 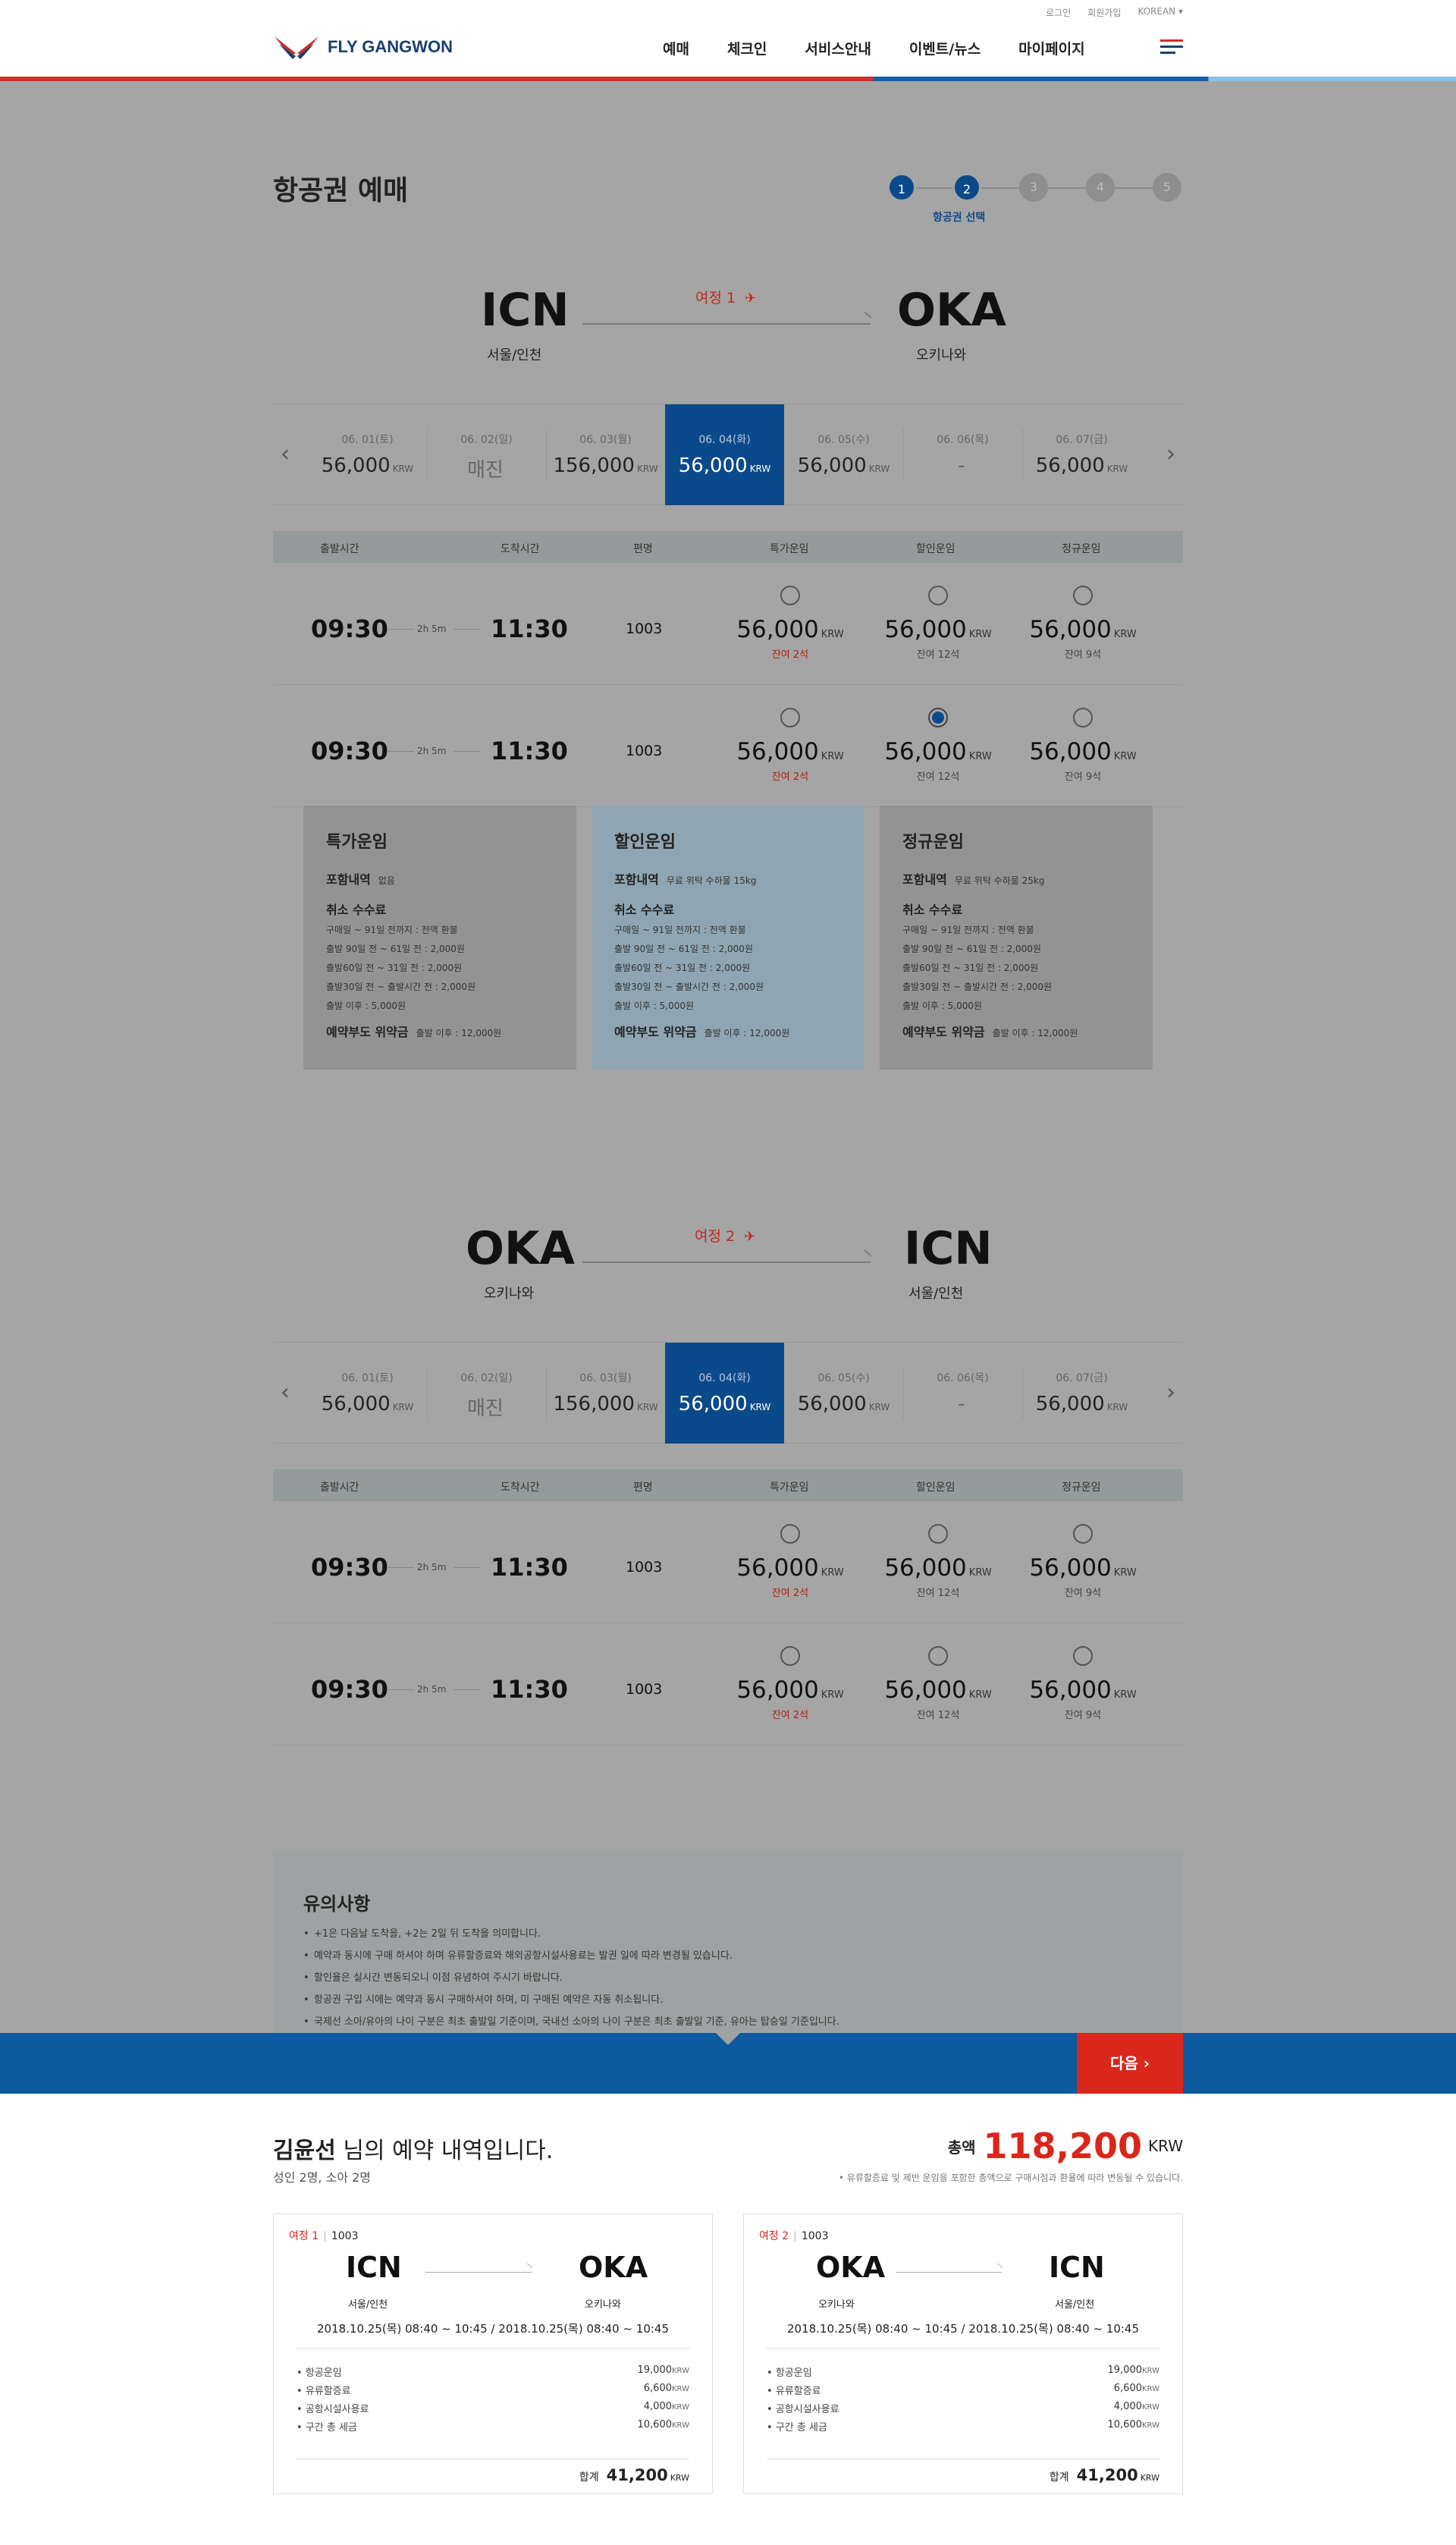 I want to click on noshow-value: 출발 이후 : 12,000원, so click(x=1035, y=1033).